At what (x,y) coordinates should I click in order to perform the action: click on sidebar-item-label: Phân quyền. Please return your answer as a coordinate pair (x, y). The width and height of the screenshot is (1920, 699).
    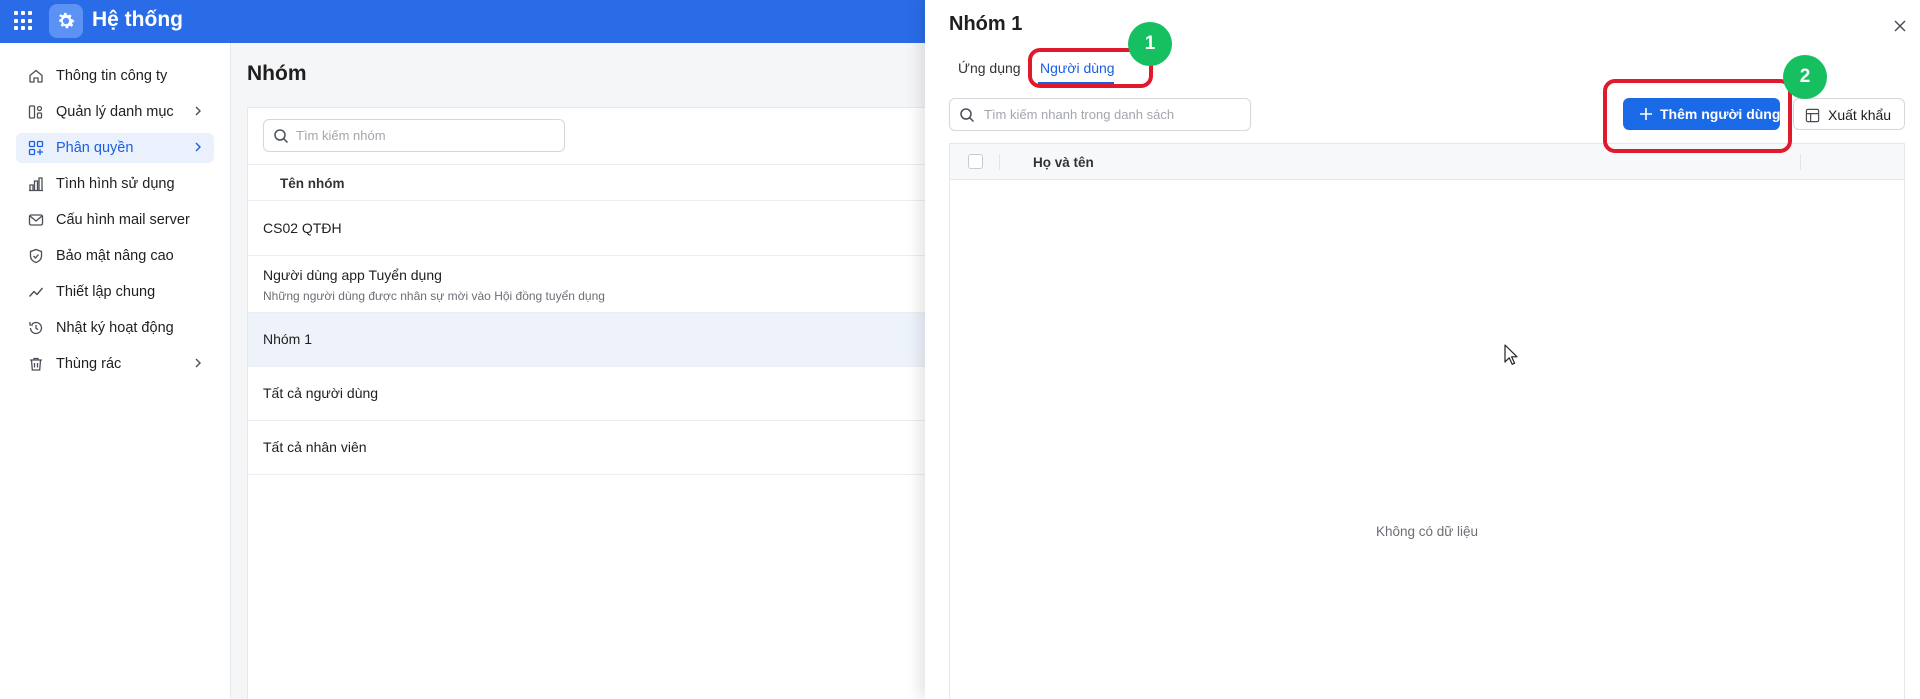
    Looking at the image, I should click on (95, 148).